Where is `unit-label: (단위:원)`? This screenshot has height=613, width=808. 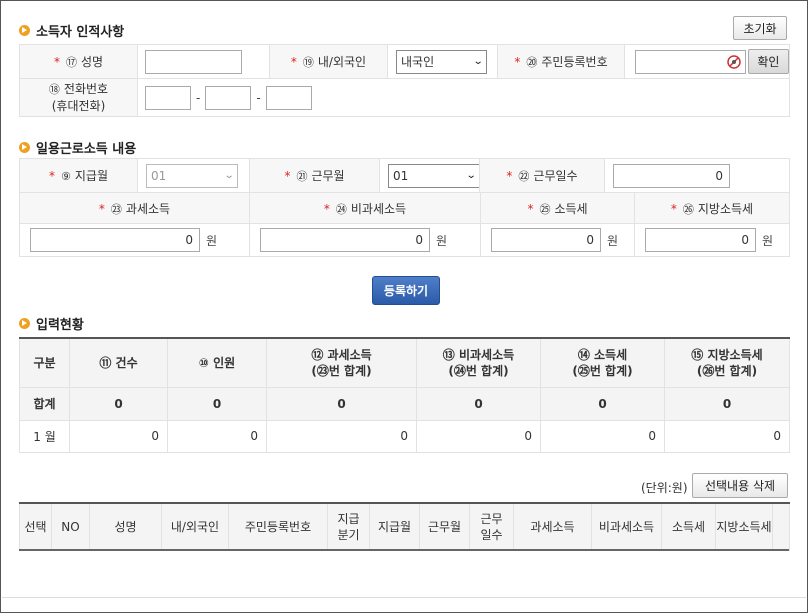 unit-label: (단위:원) is located at coordinates (664, 488).